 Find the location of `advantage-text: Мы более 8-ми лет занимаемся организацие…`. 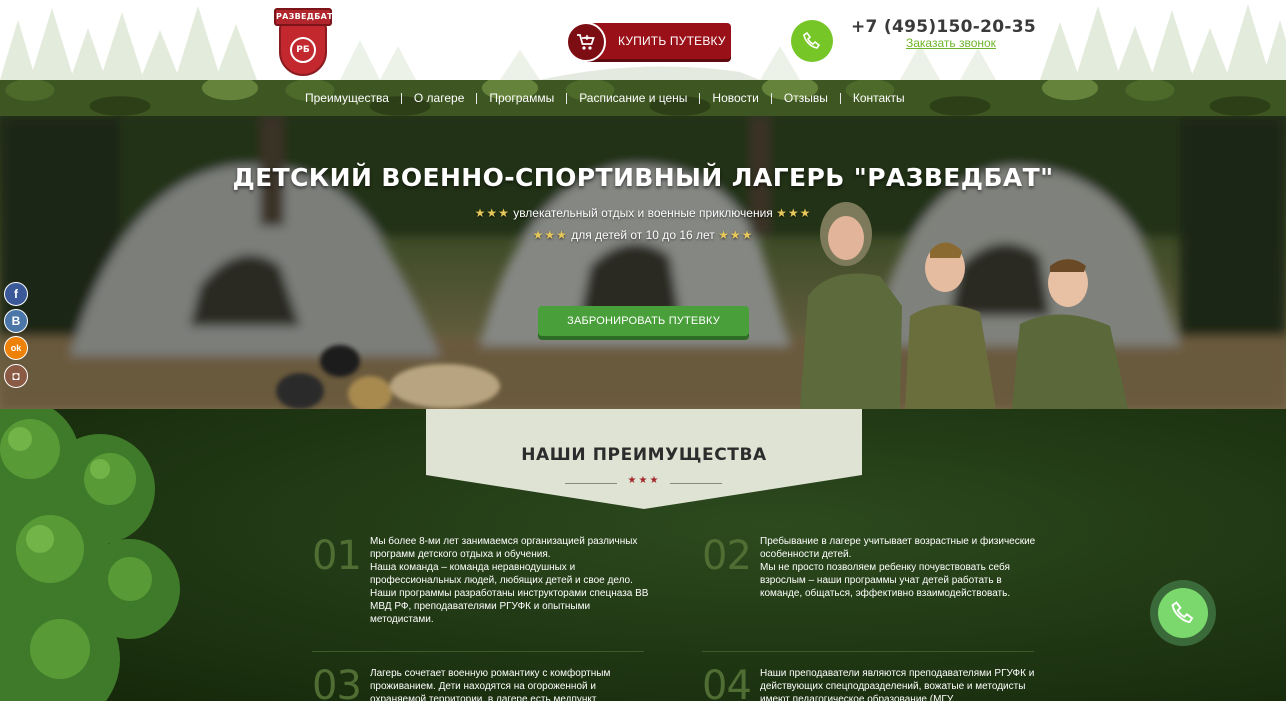

advantage-text: Мы более 8-ми лет занимаемся организацие… is located at coordinates (511, 580).